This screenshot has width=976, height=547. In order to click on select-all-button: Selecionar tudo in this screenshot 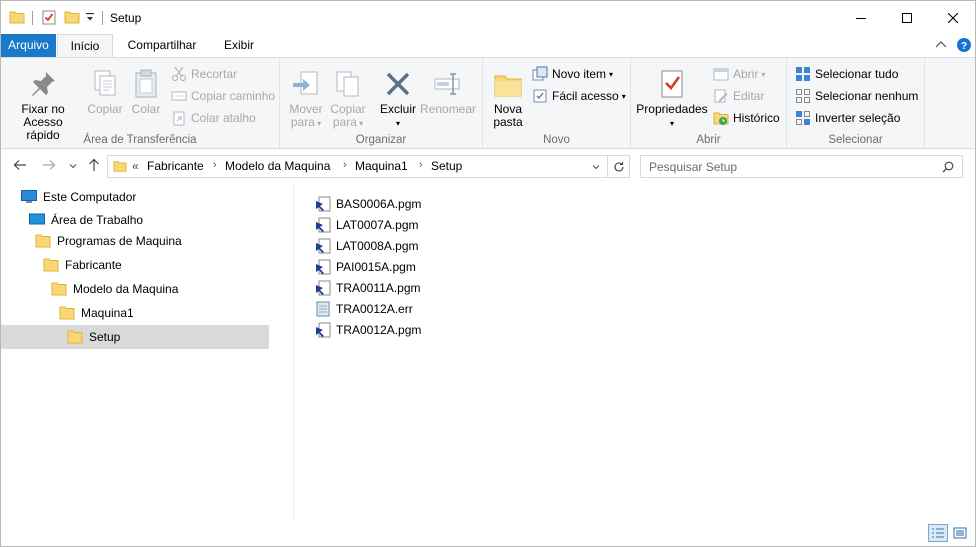, I will do `click(846, 74)`.